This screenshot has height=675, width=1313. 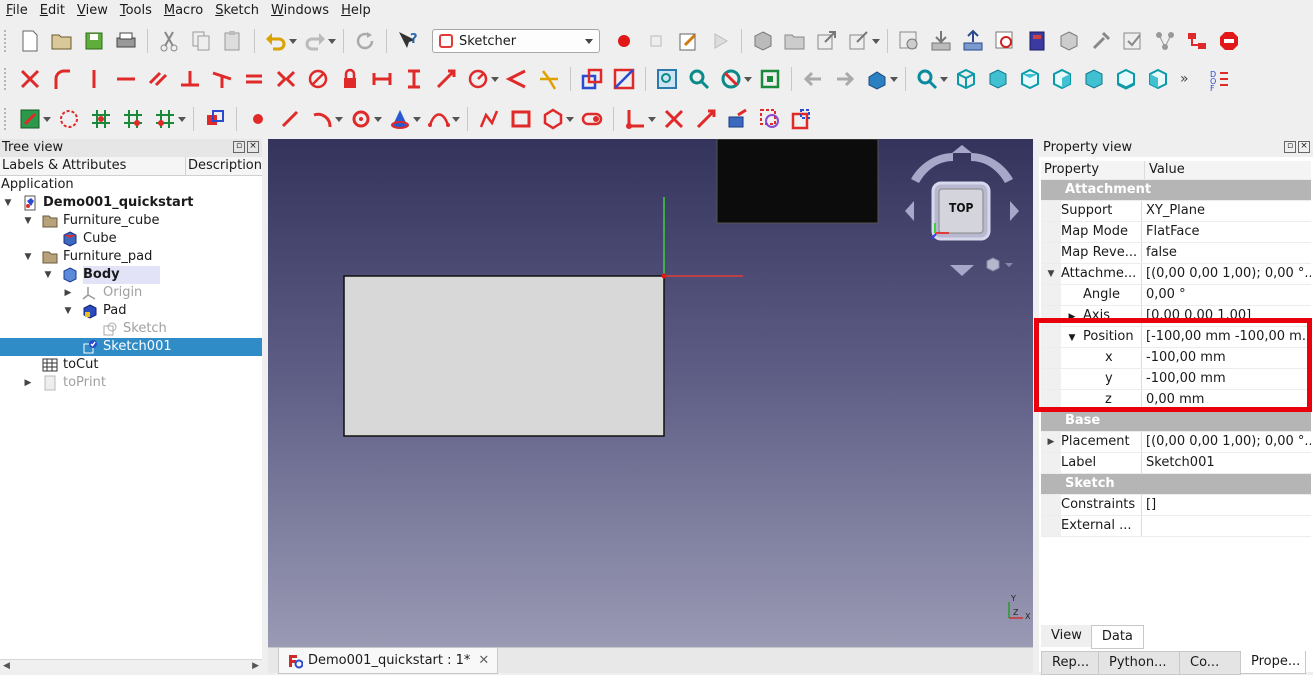 I want to click on fillet-tool-icon, so click(x=635, y=119).